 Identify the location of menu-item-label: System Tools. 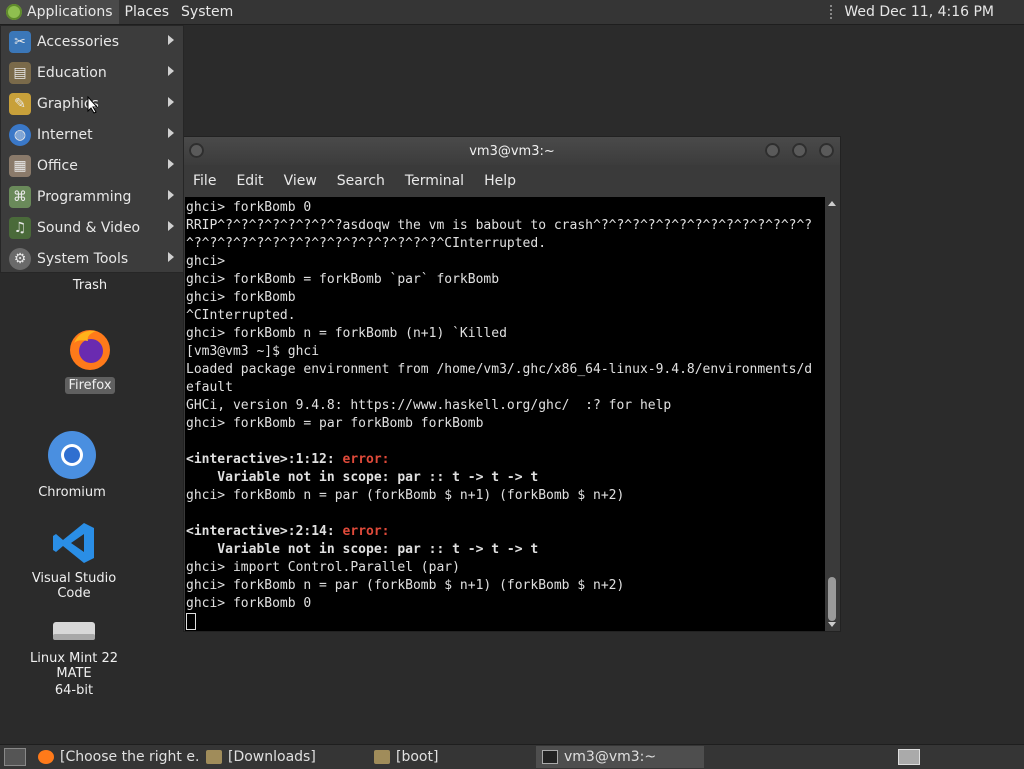
(83, 258).